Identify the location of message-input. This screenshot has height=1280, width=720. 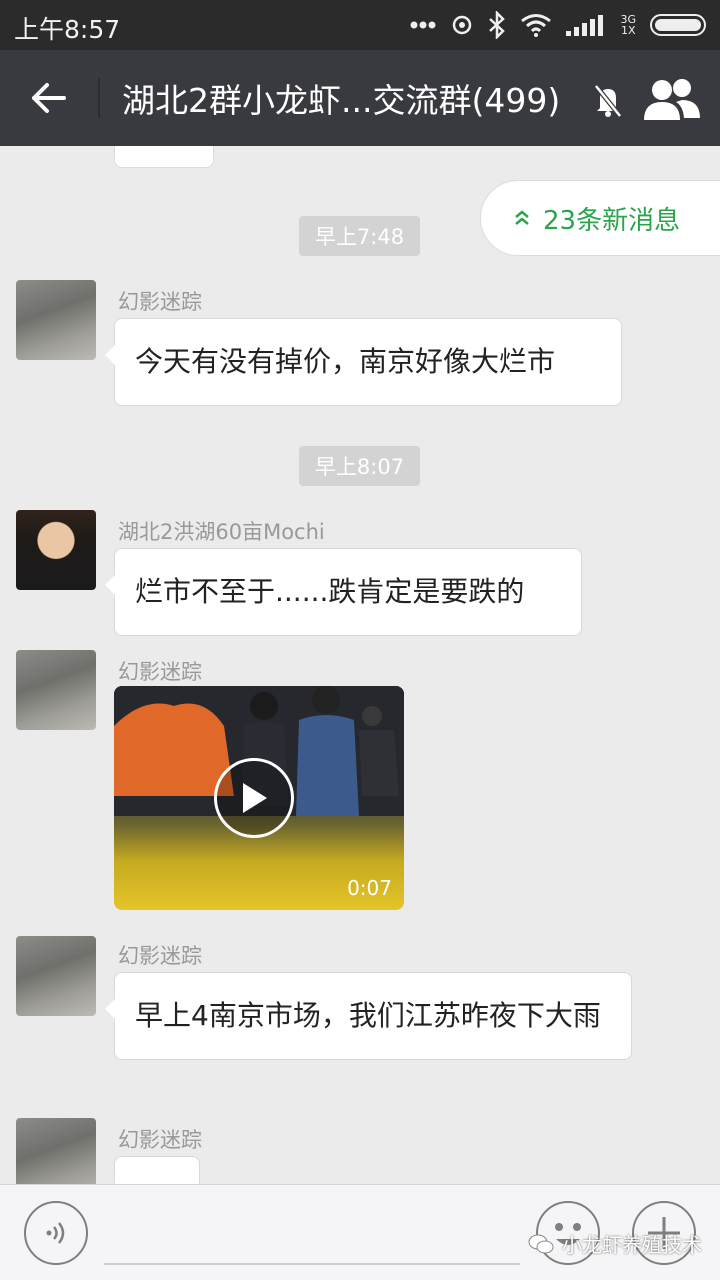
(312, 1264).